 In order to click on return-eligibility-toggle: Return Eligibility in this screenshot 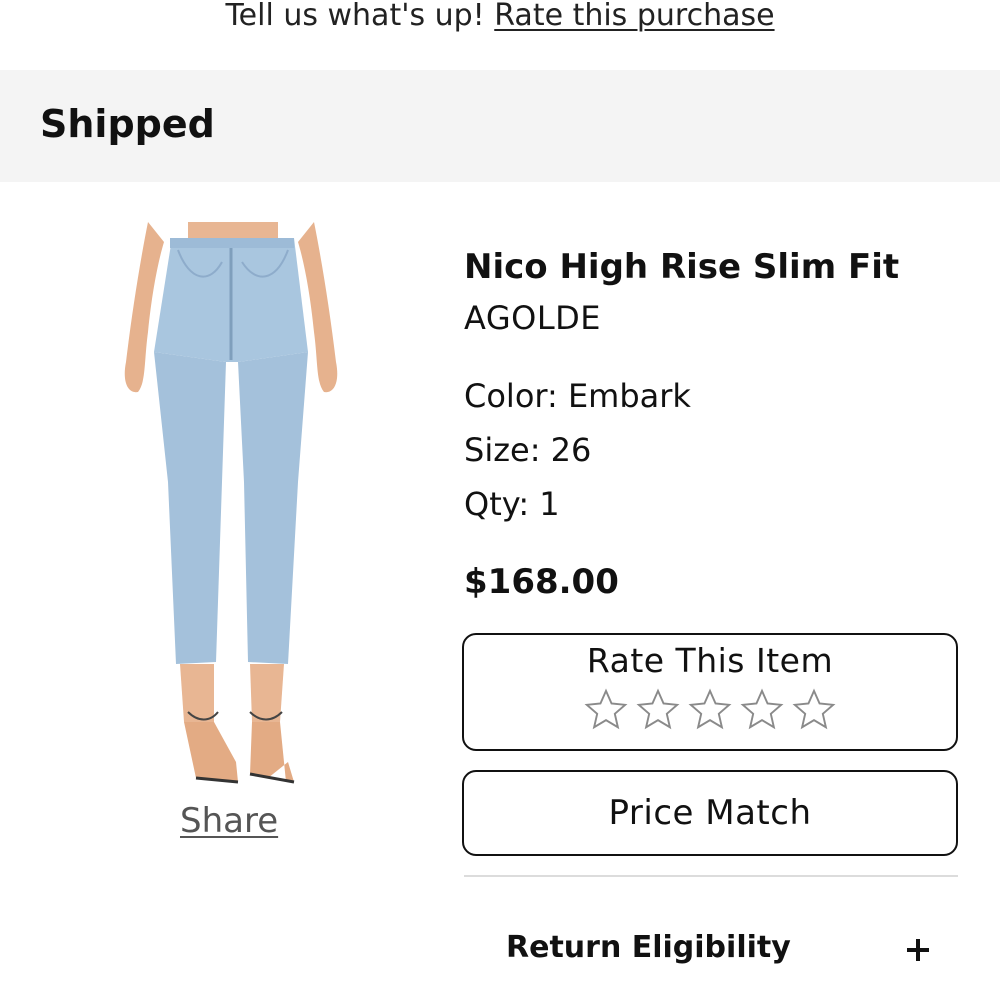, I will do `click(711, 948)`.